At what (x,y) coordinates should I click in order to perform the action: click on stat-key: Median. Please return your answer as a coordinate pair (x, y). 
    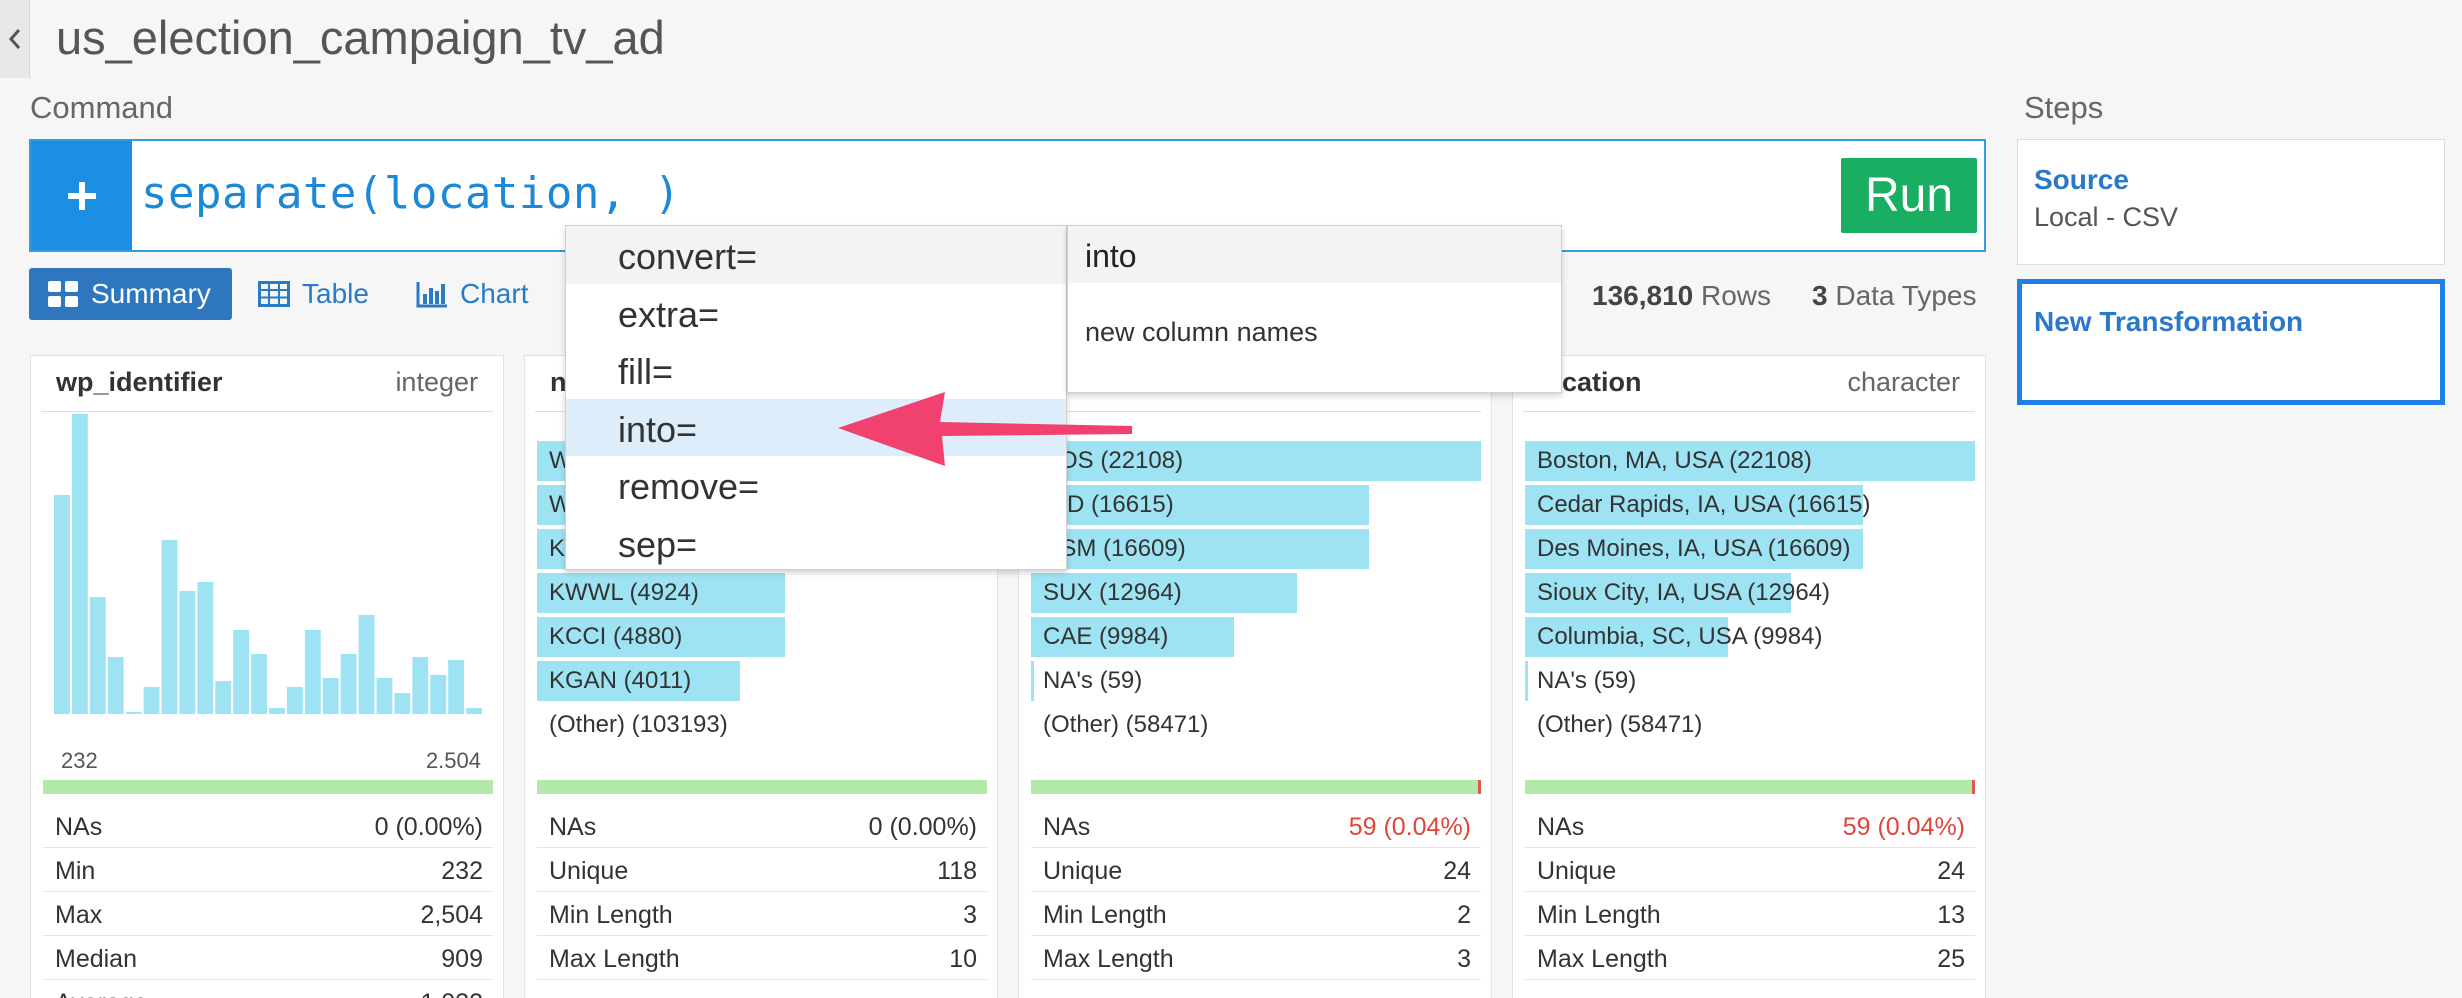
    Looking at the image, I should click on (96, 959).